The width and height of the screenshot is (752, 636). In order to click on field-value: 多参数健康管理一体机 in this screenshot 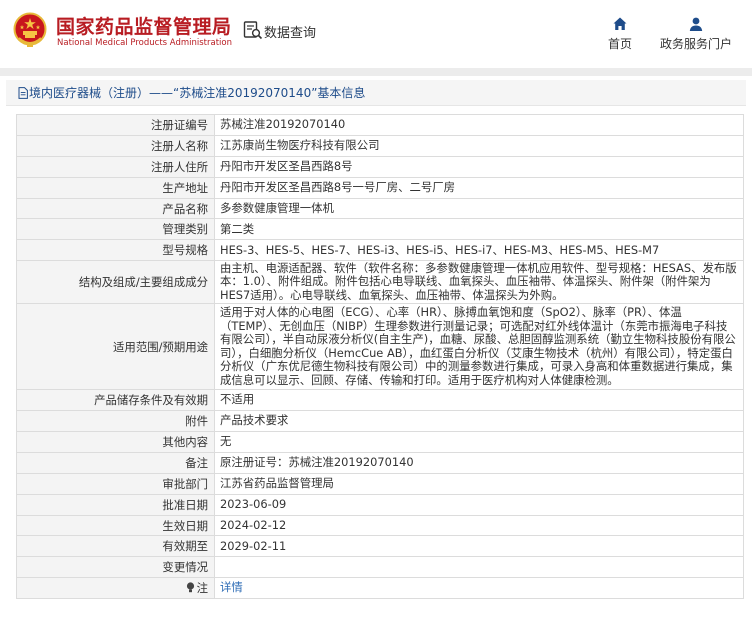, I will do `click(479, 208)`.